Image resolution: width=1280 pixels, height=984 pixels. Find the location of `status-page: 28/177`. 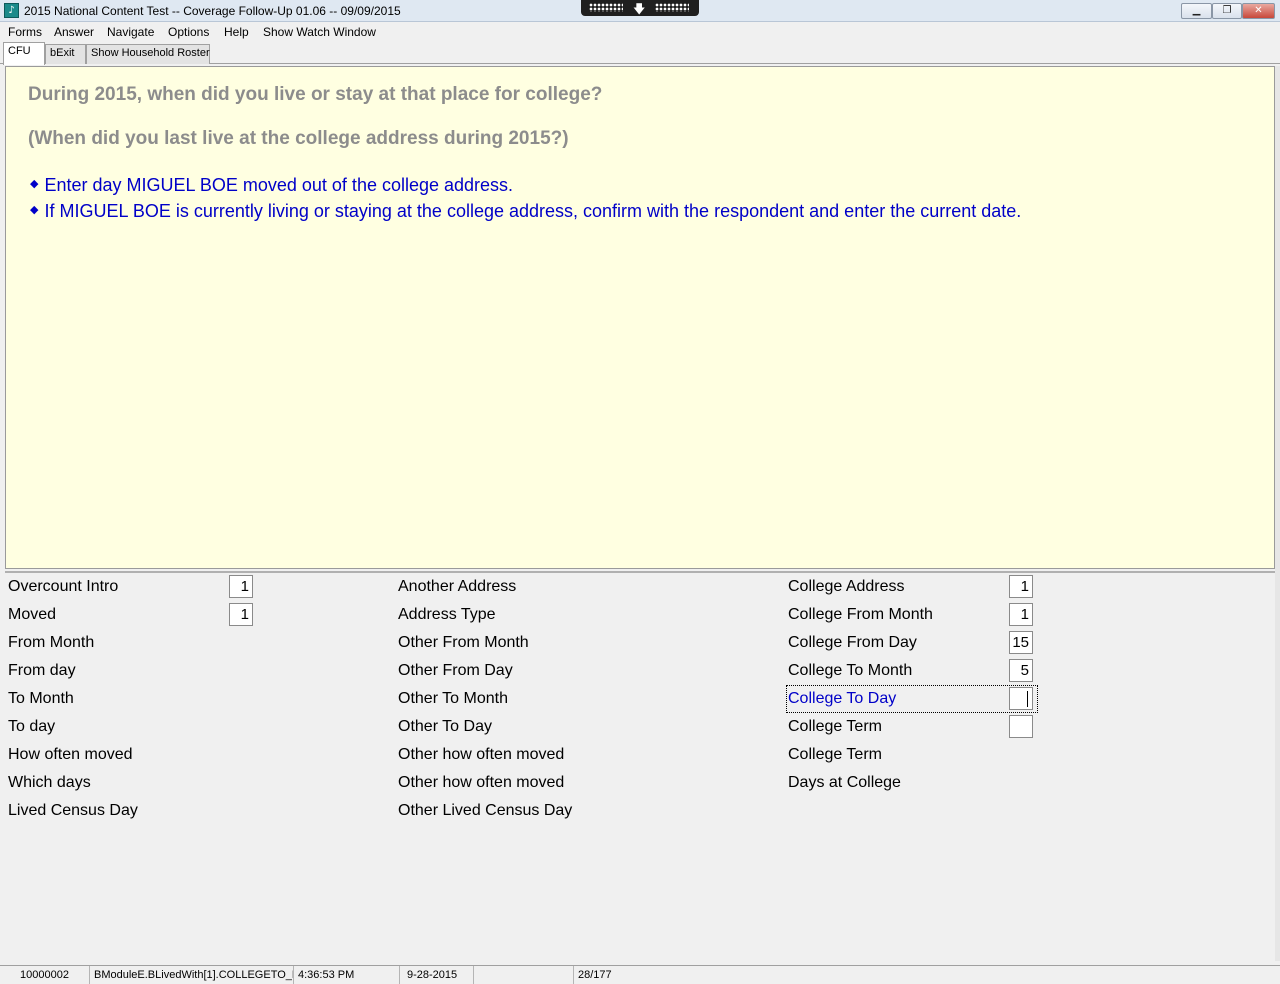

status-page: 28/177 is located at coordinates (595, 975).